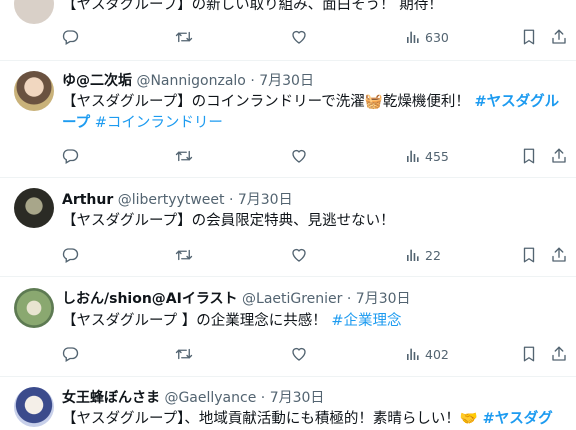 The height and width of the screenshot is (430, 576). What do you see at coordinates (194, 321) in the screenshot?
I see `tweet-text-content: 【ヤスダグループ 】の企業理念に共感！` at bounding box center [194, 321].